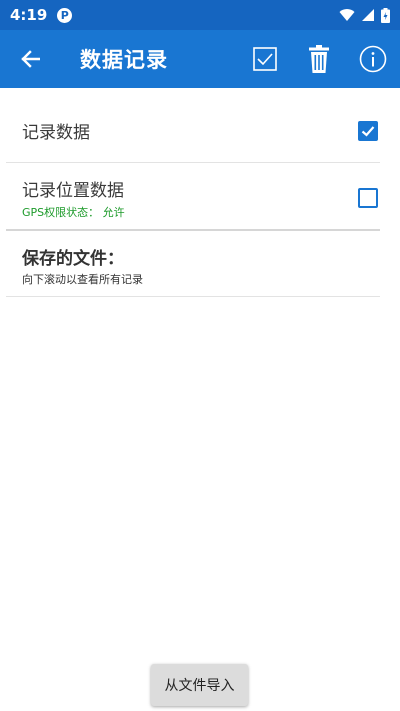 The image size is (400, 711). I want to click on record-location-checkbox, so click(368, 198).